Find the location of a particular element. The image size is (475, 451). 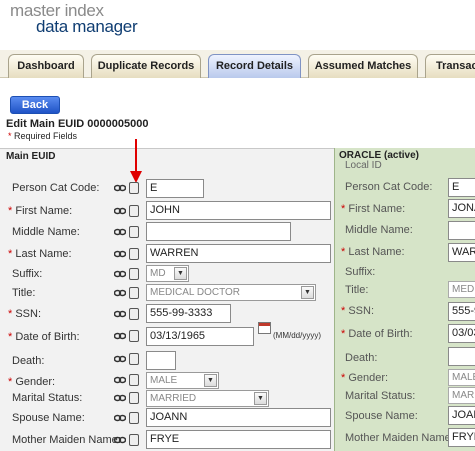

oracle-label-marital-status: Marital Status: is located at coordinates (380, 396).